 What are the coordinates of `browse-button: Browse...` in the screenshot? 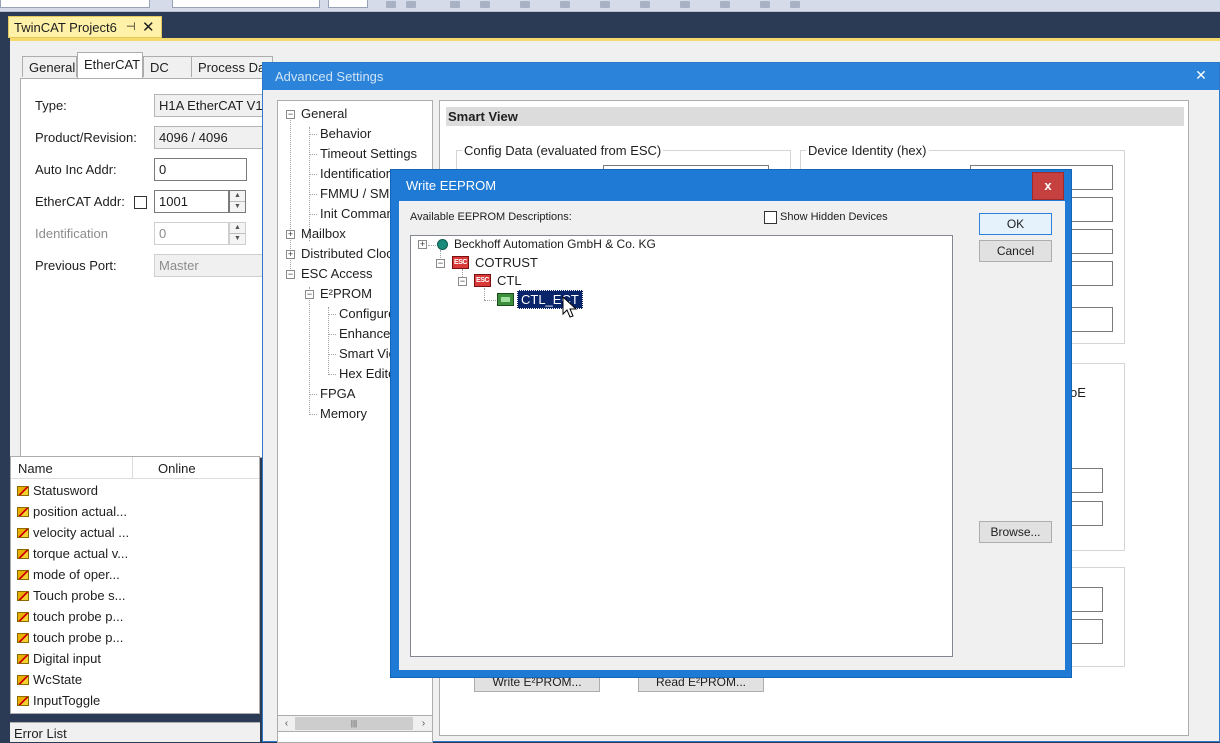 It's located at (1015, 532).